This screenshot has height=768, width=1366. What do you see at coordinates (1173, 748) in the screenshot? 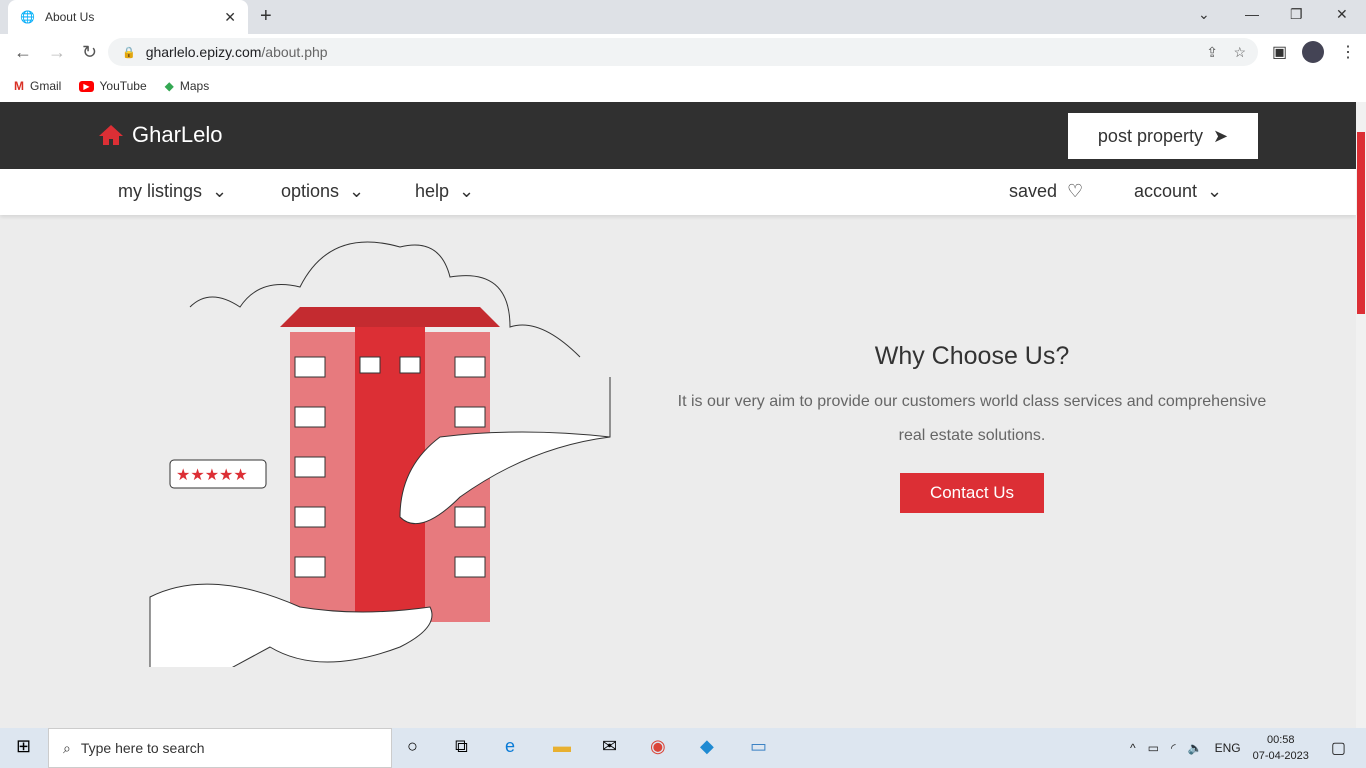
I see `wifi-icon: ◜` at bounding box center [1173, 748].